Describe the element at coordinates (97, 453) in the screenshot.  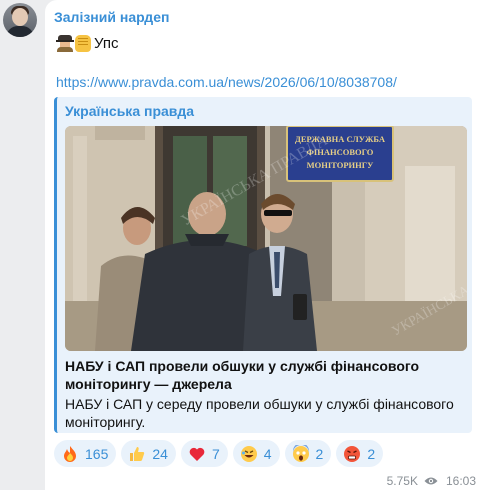
I see `reaction-count: 165` at that location.